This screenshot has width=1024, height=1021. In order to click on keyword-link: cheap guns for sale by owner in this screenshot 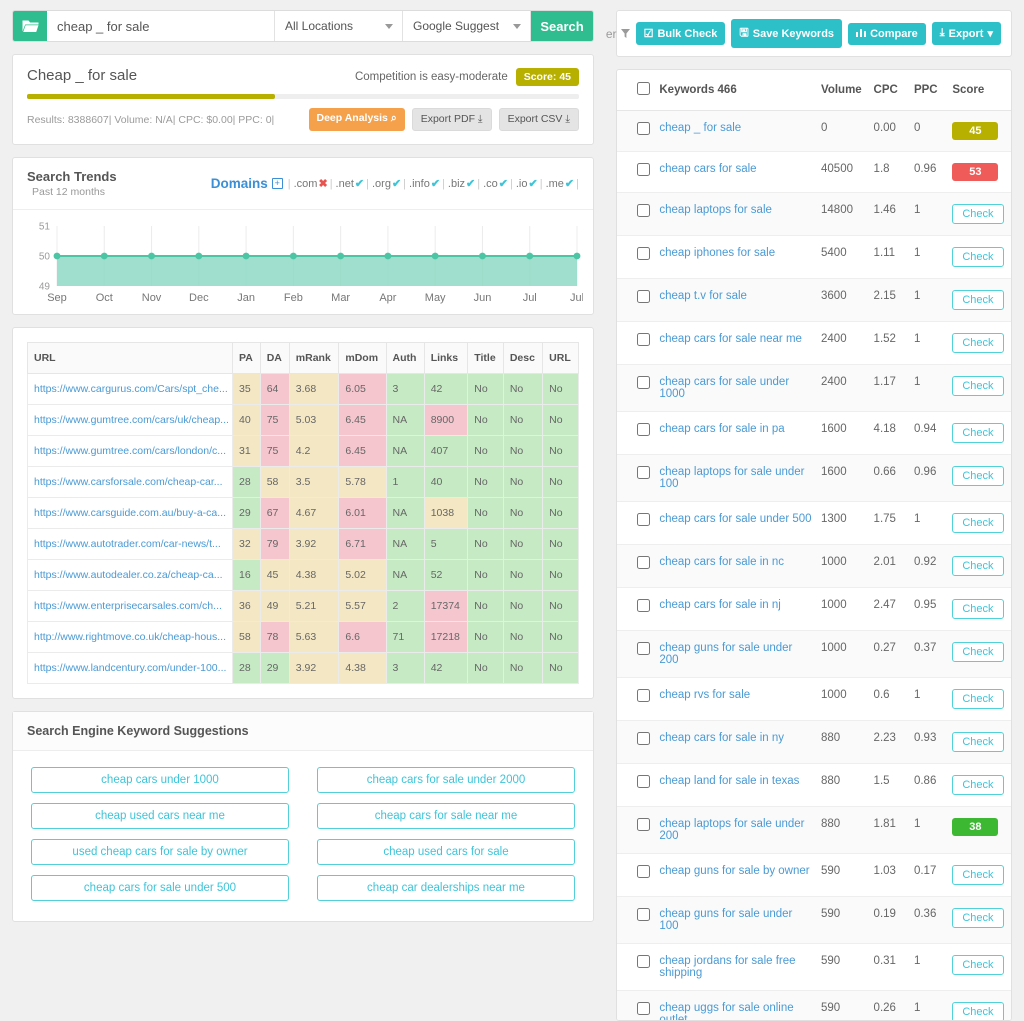, I will do `click(734, 871)`.